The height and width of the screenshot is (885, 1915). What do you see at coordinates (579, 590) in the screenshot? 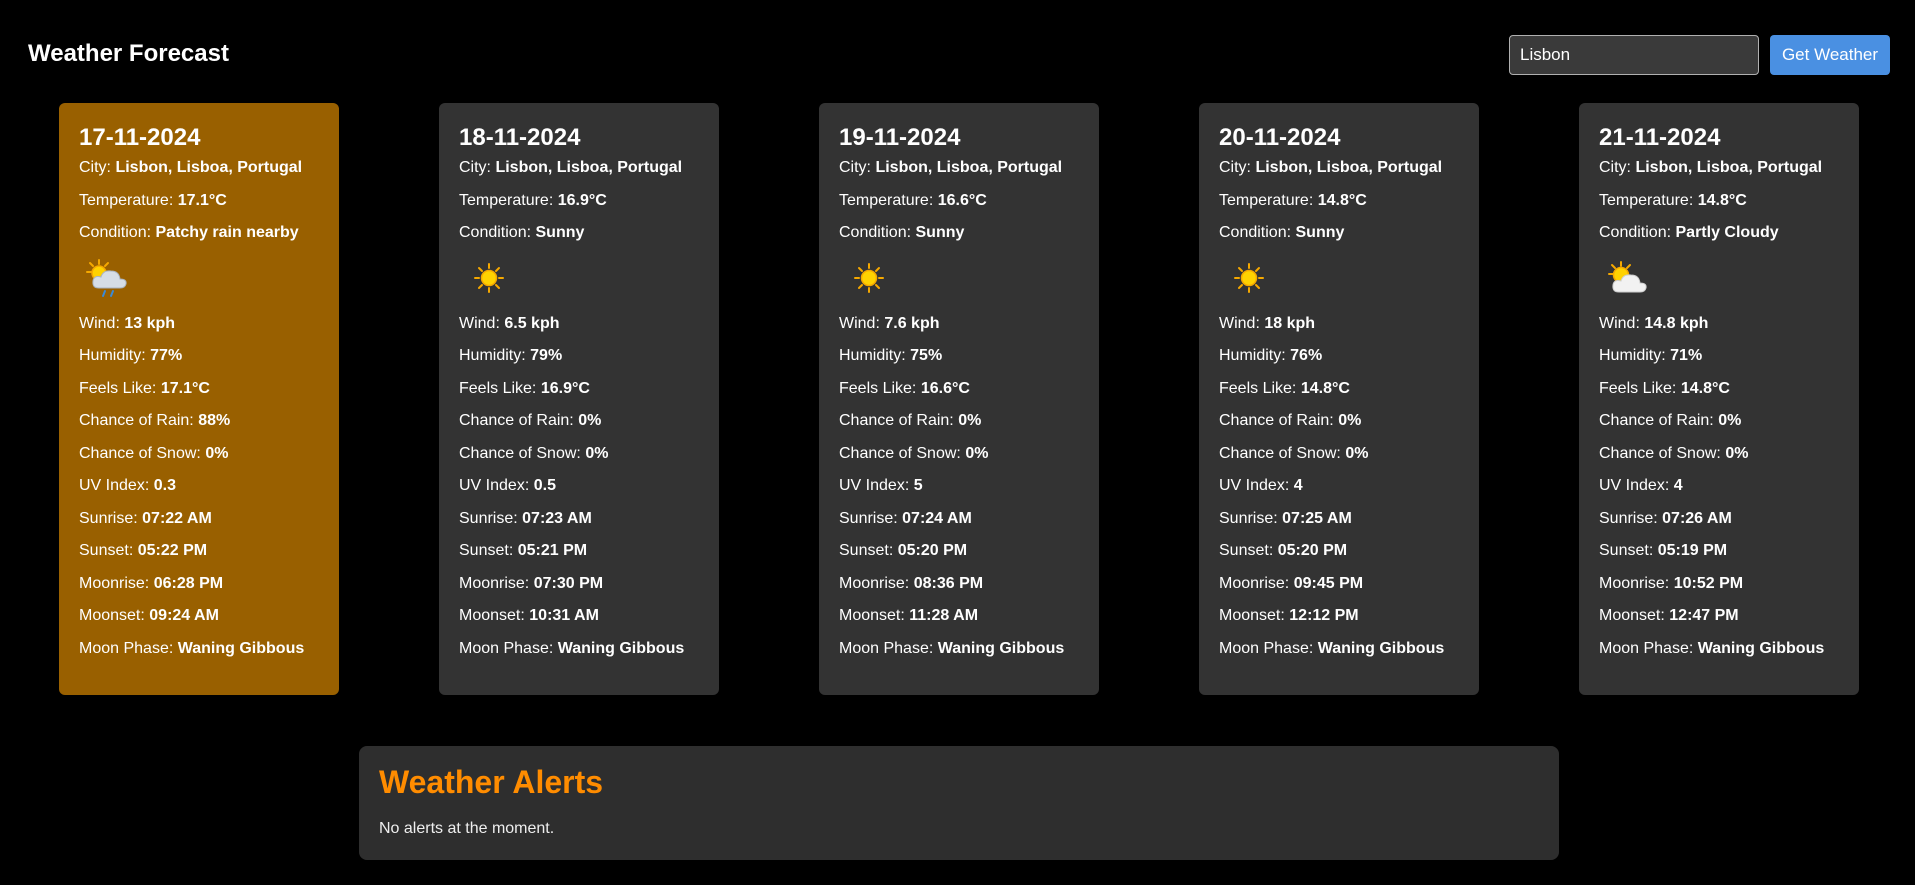
I see `moonrise-row: Moonrise: 07:30 PM` at bounding box center [579, 590].